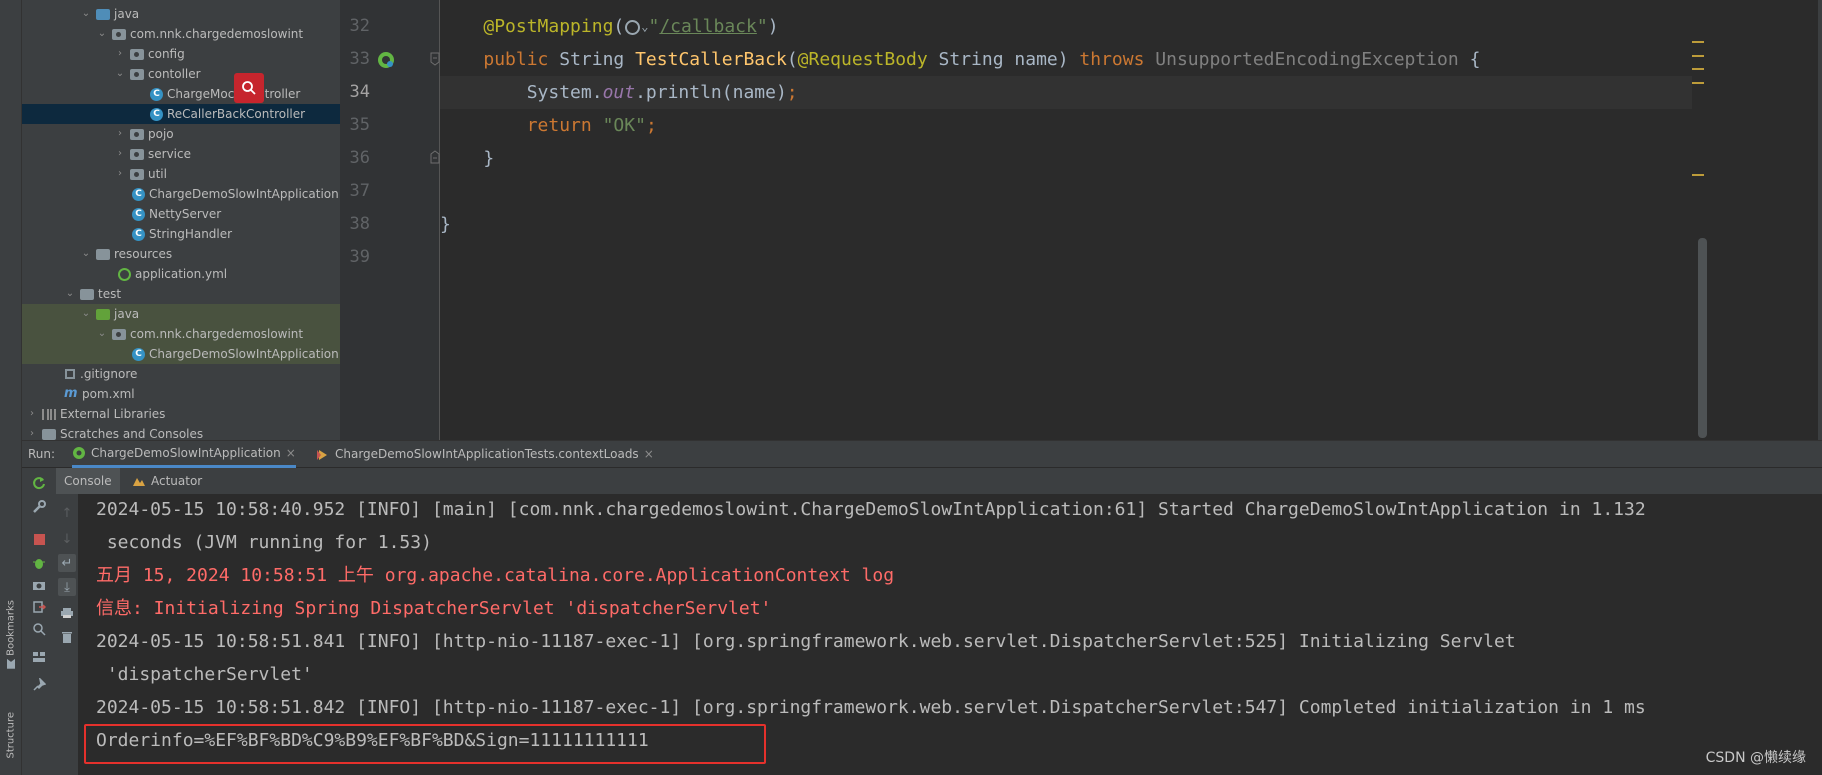 The width and height of the screenshot is (1822, 775). Describe the element at coordinates (708, 26) in the screenshot. I see `url-path-link: /callback` at that location.